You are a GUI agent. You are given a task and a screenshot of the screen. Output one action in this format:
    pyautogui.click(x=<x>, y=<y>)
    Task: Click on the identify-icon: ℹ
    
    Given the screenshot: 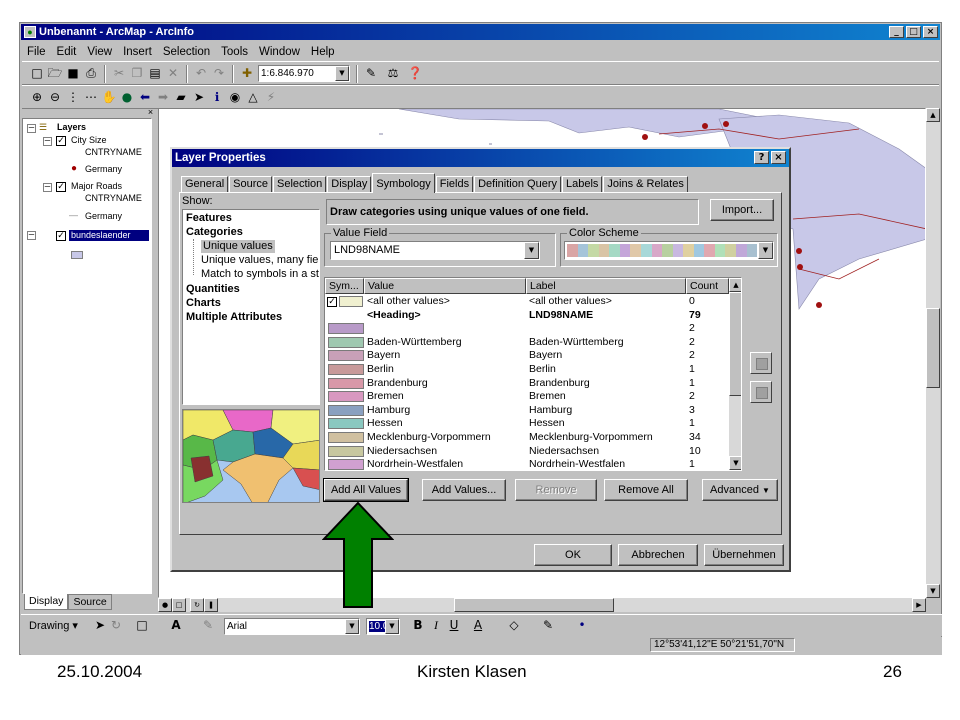 What is the action you would take?
    pyautogui.click(x=217, y=97)
    